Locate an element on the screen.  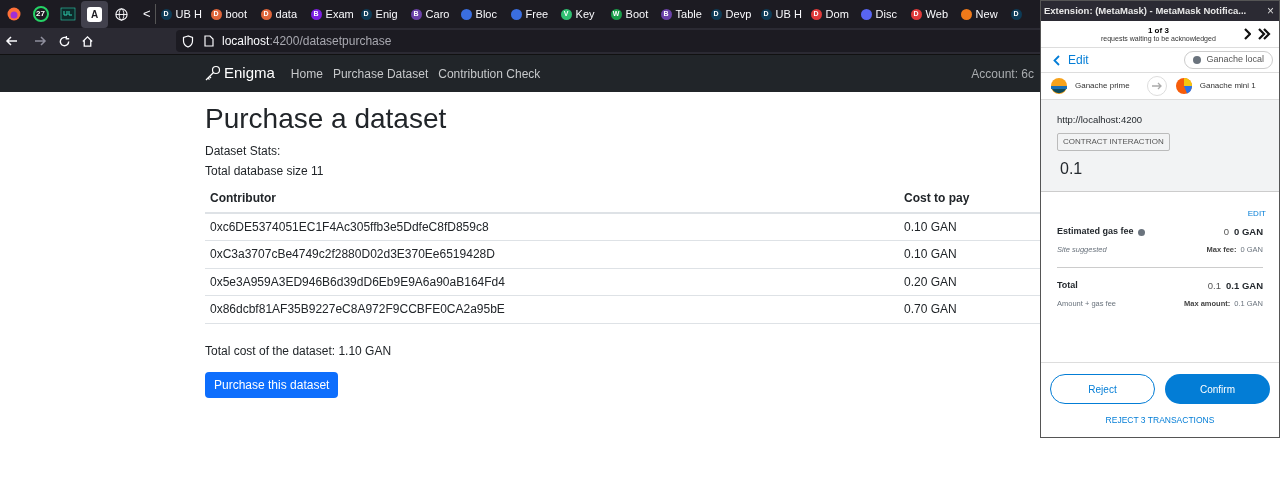
nav-link: Purchase Dataset is located at coordinates (380, 73).